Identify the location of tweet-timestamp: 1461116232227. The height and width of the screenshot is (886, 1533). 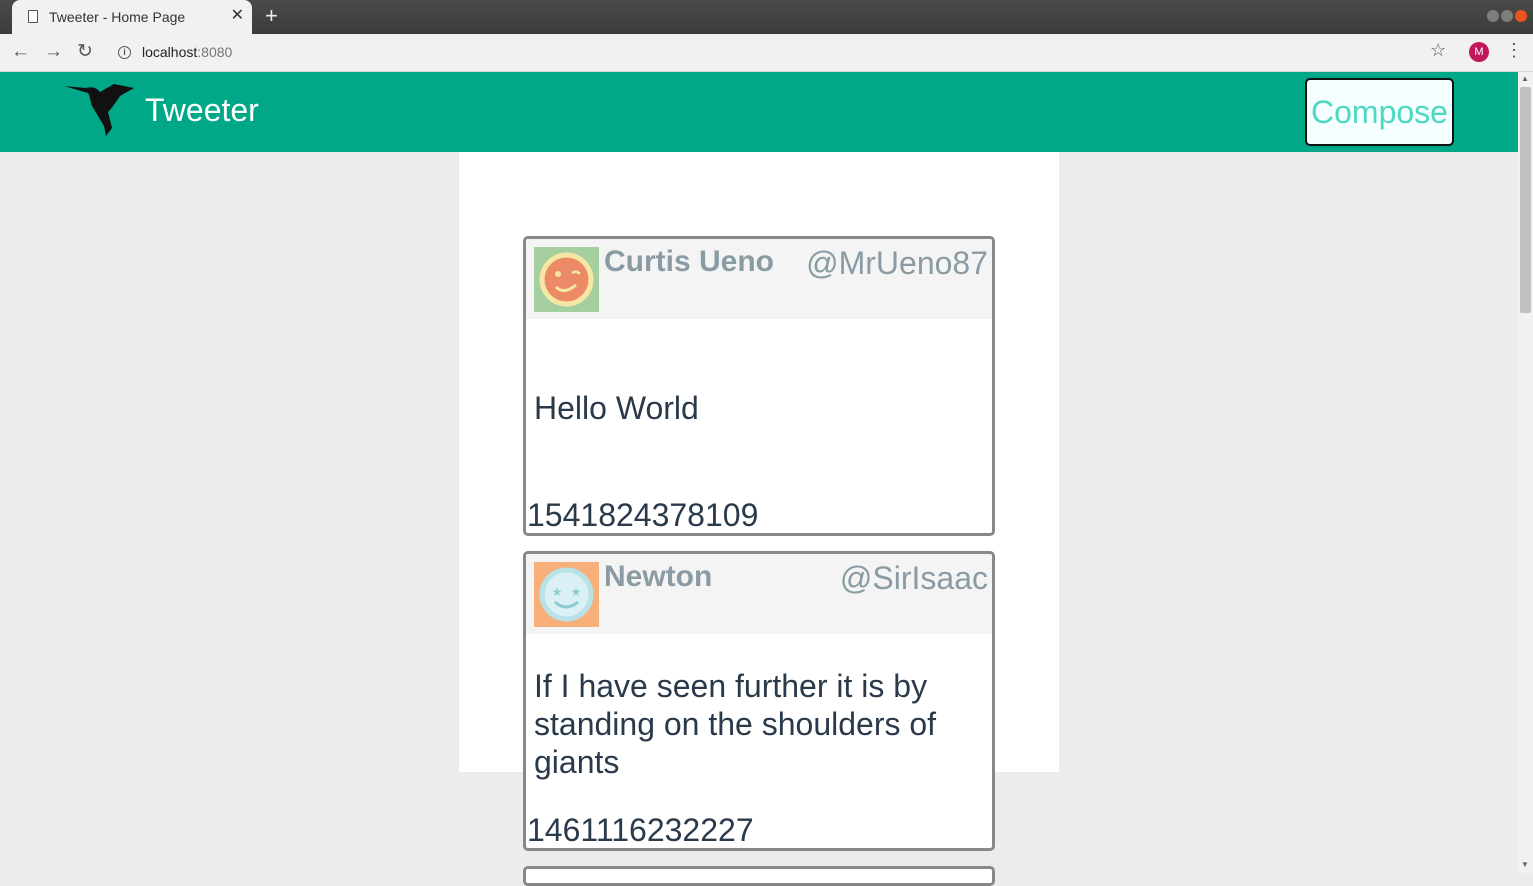
(640, 830).